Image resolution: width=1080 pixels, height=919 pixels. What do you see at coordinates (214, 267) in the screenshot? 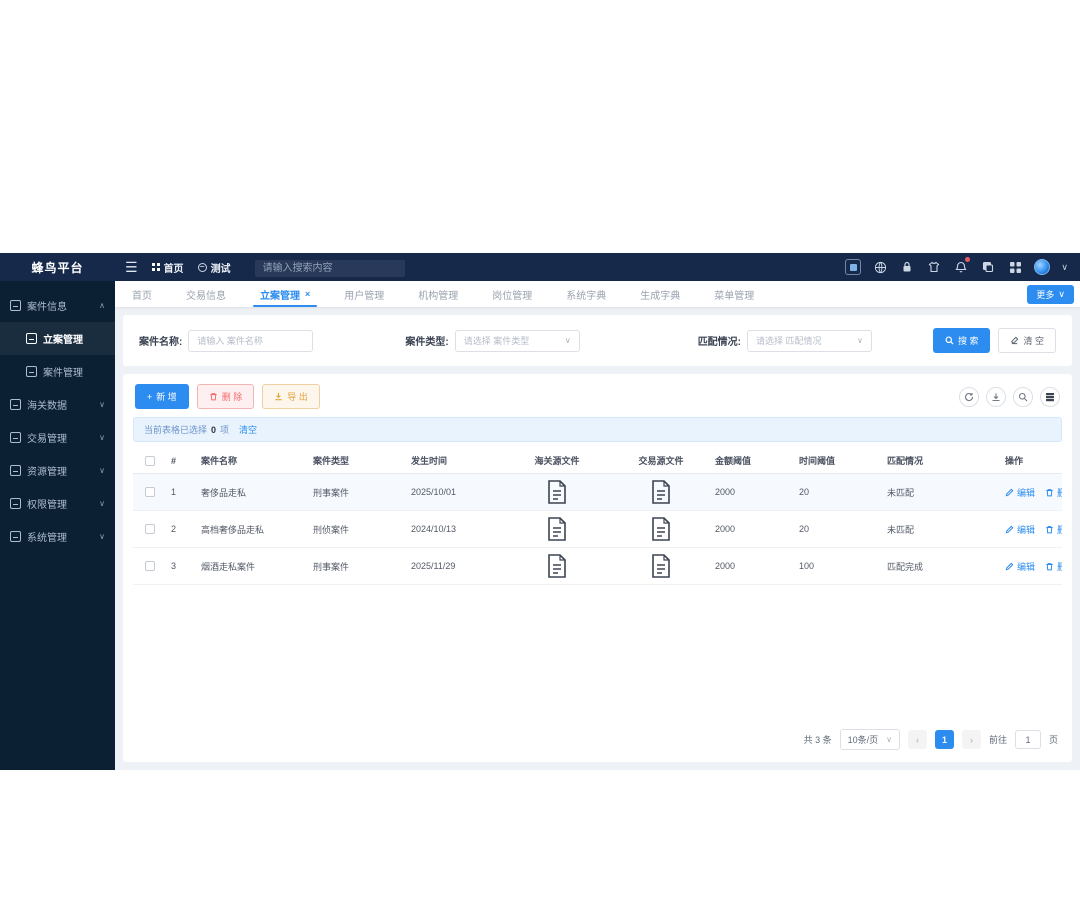
I see `topnav-test: − 测试` at bounding box center [214, 267].